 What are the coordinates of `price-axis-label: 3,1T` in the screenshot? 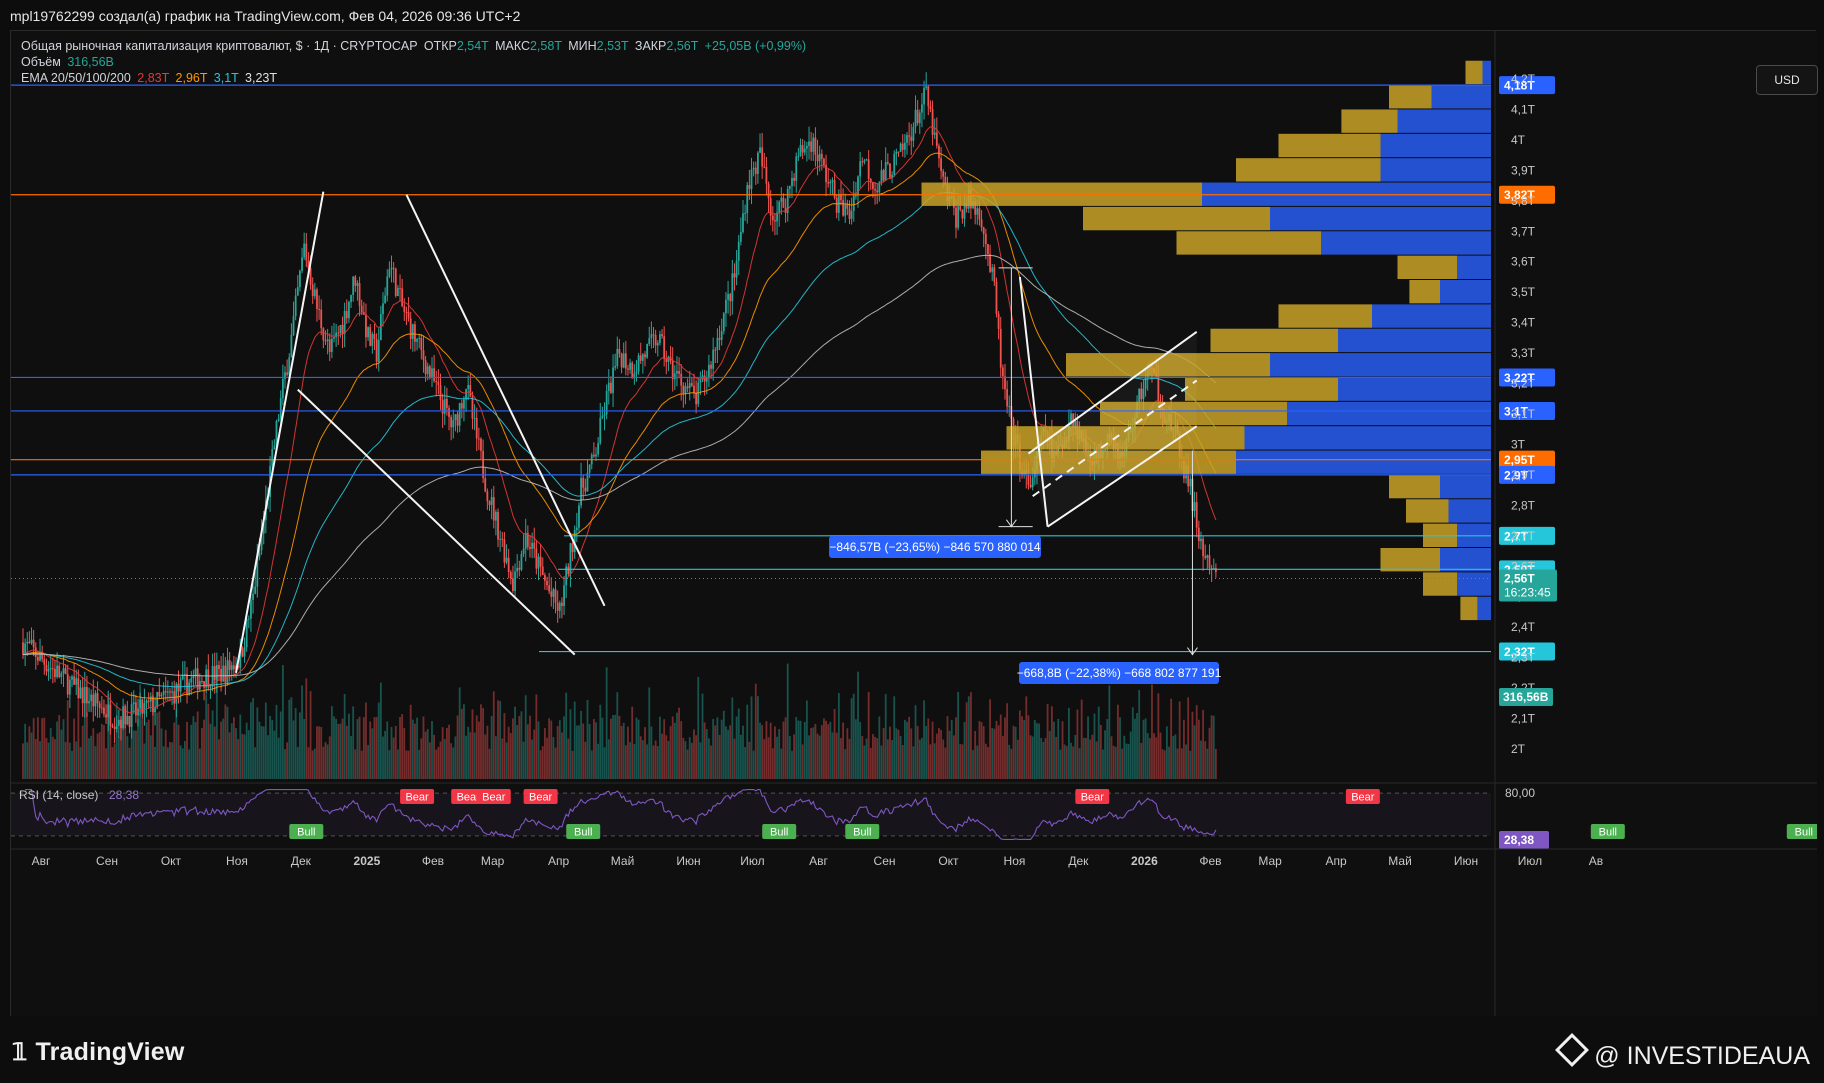 It's located at (1523, 414).